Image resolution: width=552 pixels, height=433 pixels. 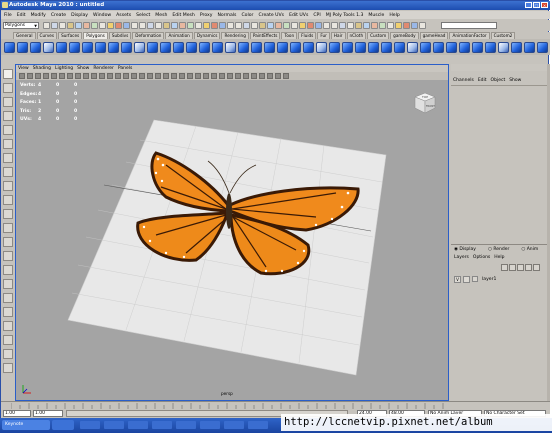 I want to click on menu-modify: Modify, so click(x=38, y=15).